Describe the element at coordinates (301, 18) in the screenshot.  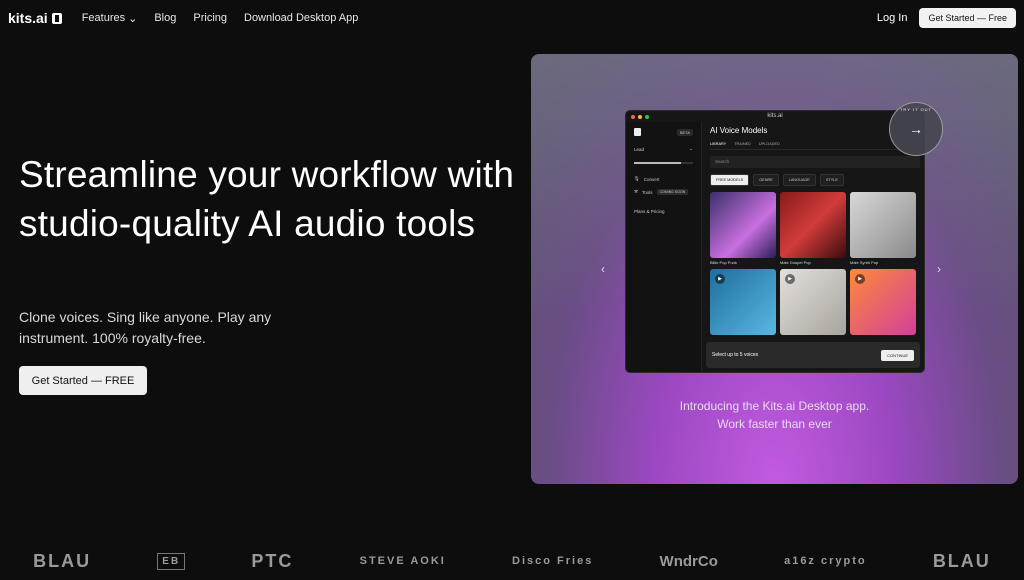
I see `nav-download: Download Desktop App` at that location.